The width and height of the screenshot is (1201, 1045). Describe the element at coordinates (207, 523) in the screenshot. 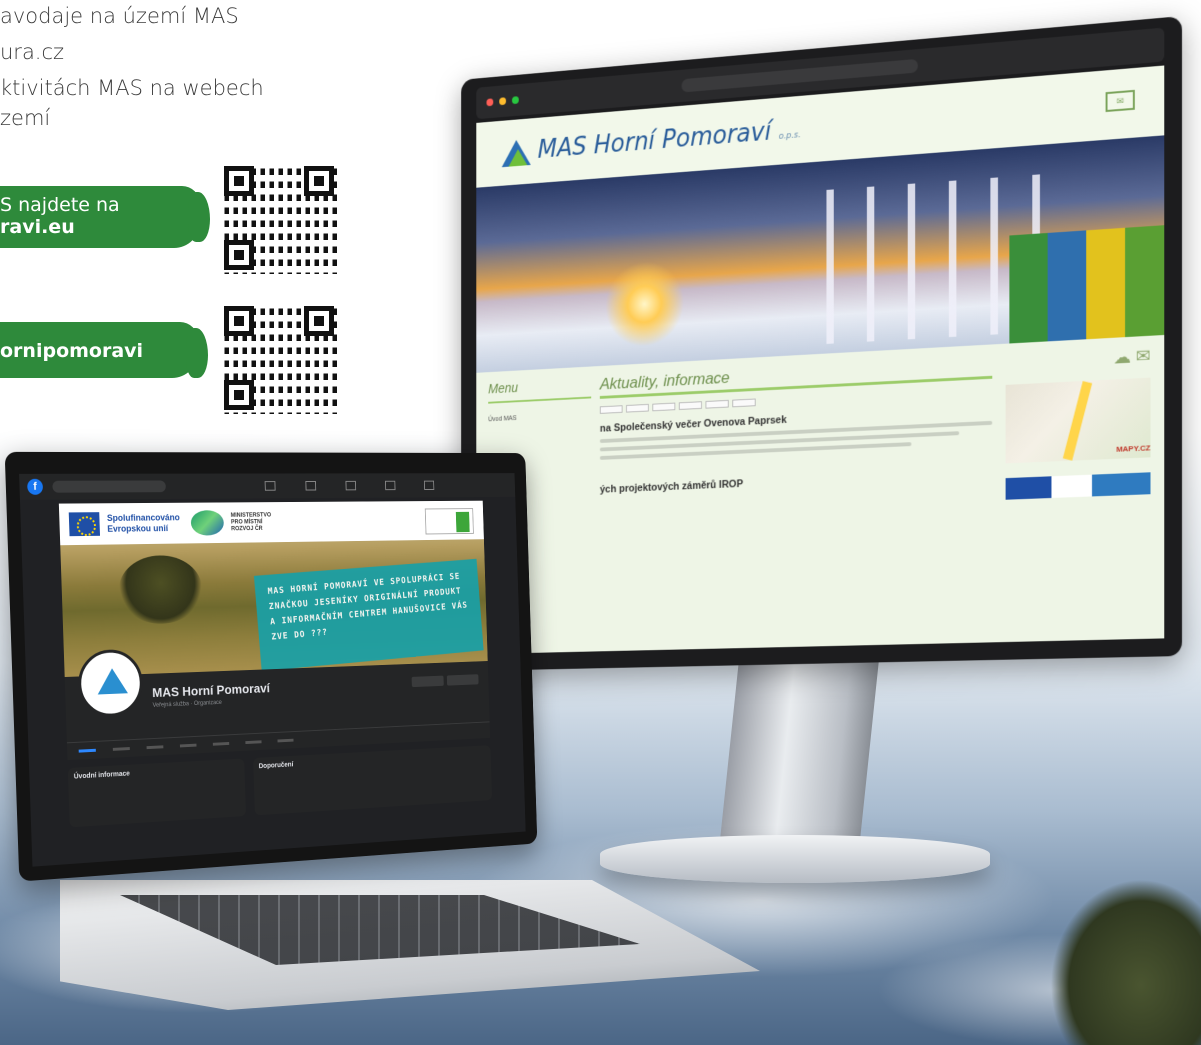

I see `mmr-logo-icon` at that location.